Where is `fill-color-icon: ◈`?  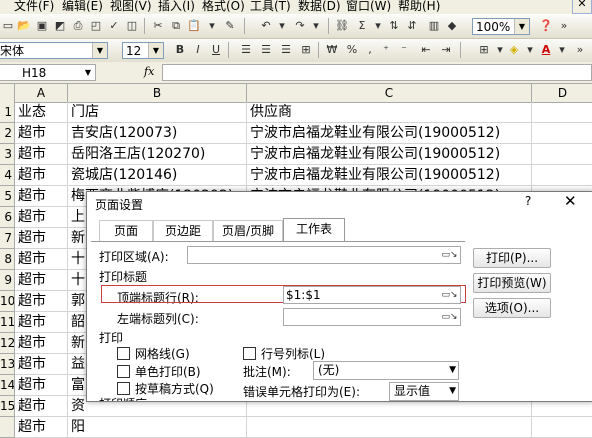
fill-color-icon: ◈ is located at coordinates (514, 50).